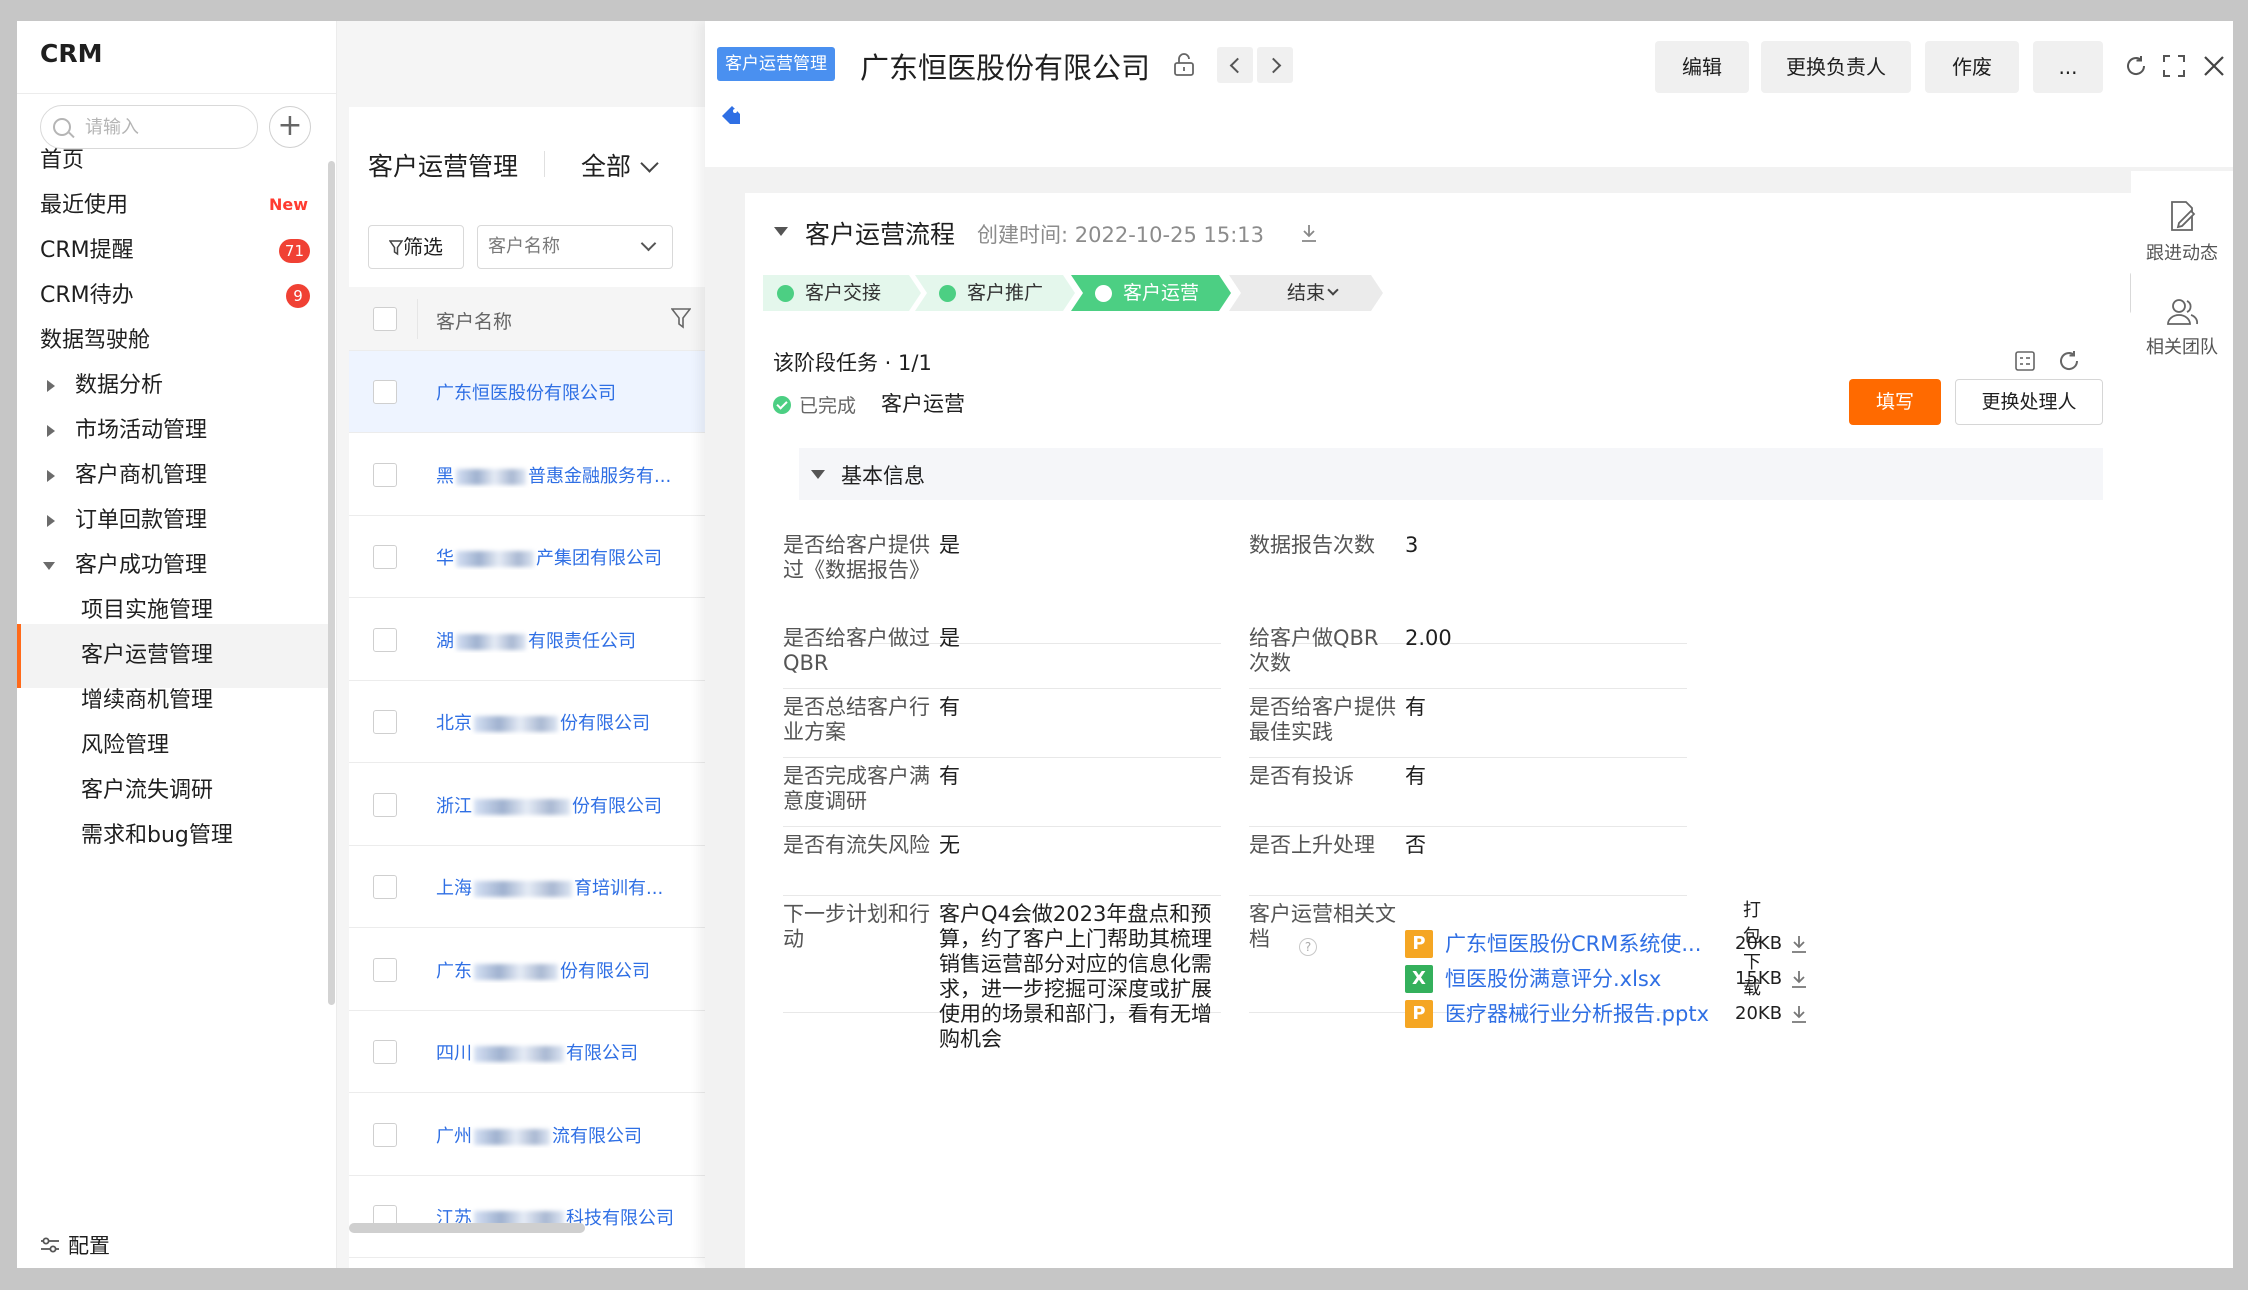 This screenshot has height=1290, width=2248. I want to click on document-name-link: 医疗器械行业分析报告.pptx, so click(1587, 1014).